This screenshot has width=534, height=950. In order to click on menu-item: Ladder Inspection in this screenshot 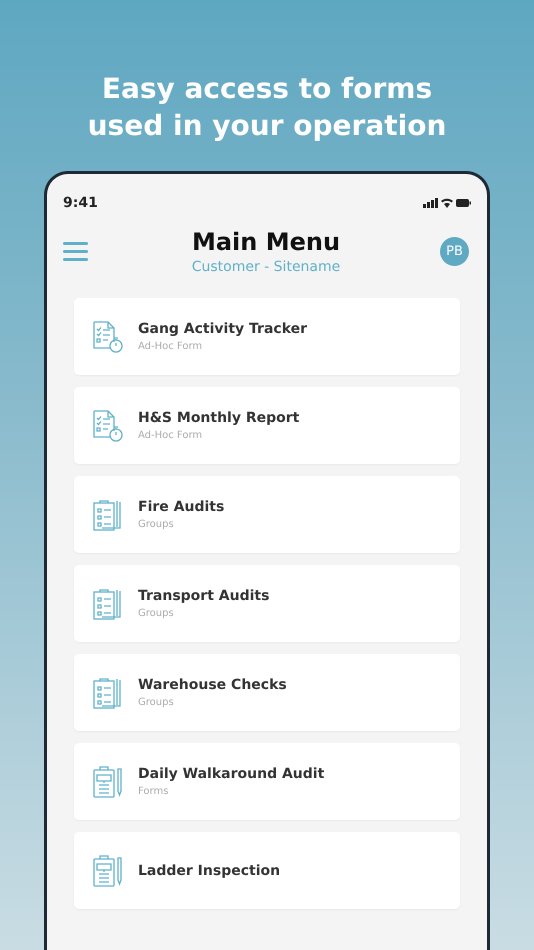, I will do `click(267, 870)`.